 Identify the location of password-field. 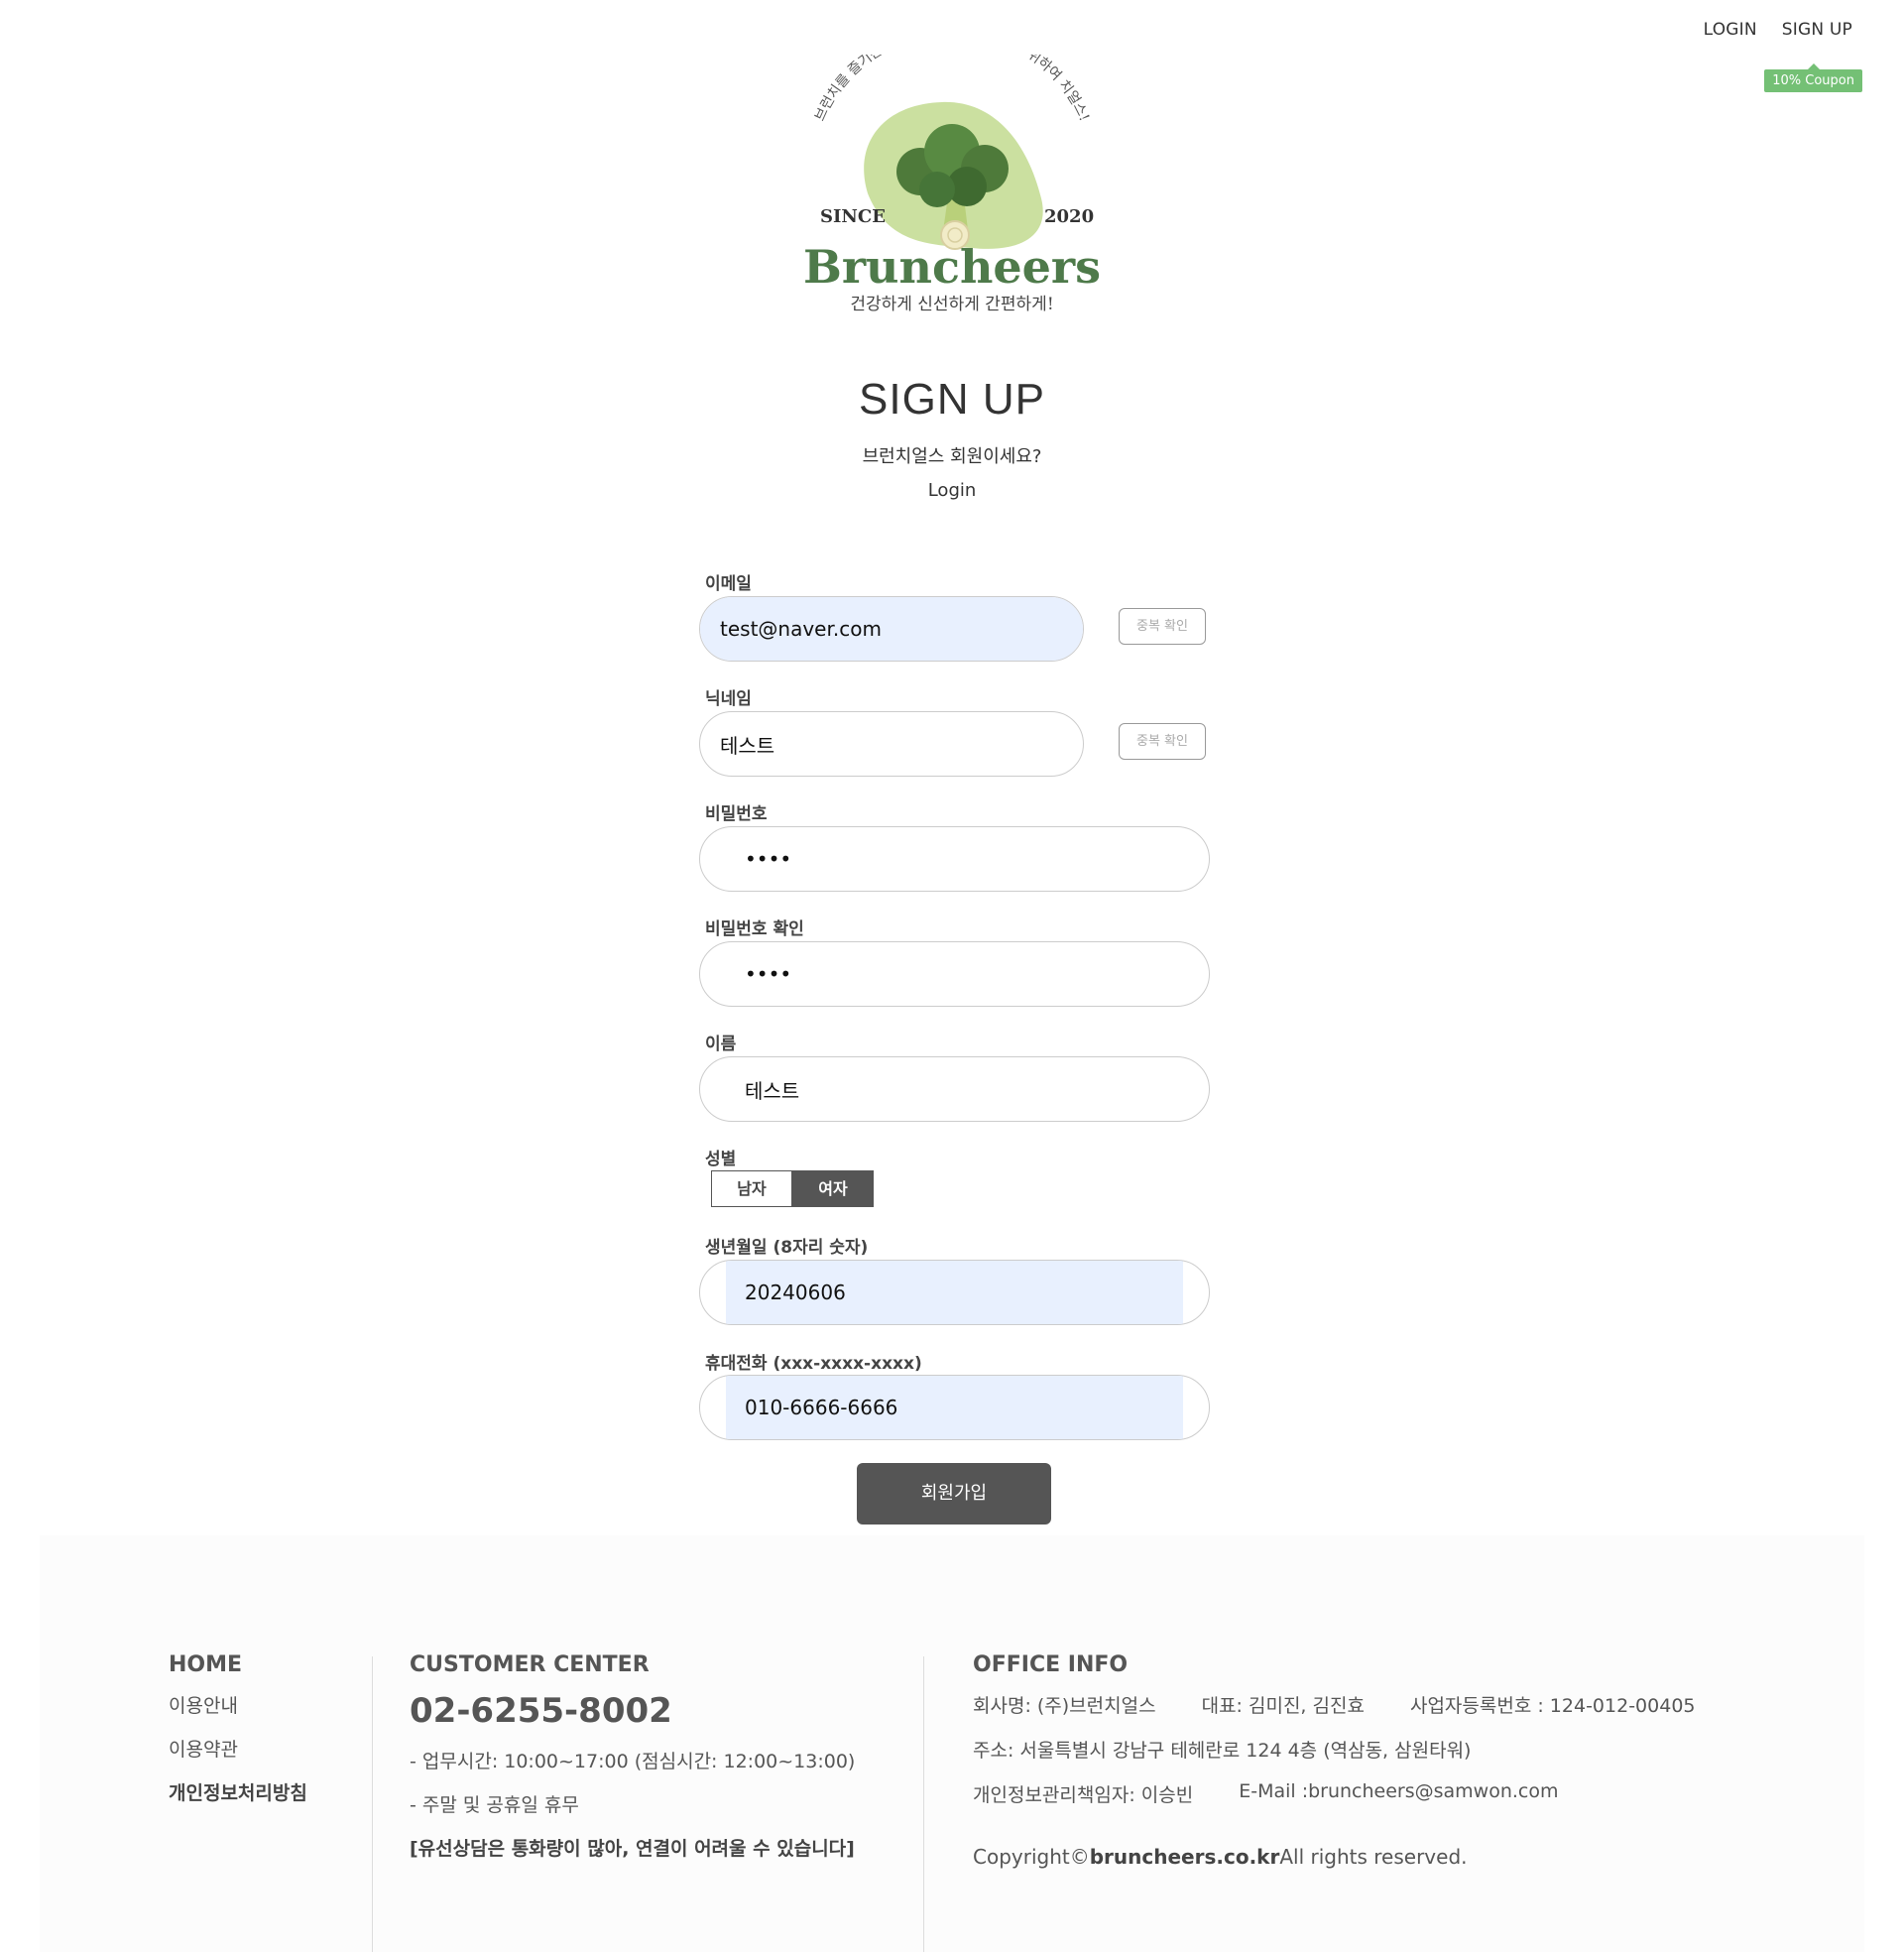
(954, 859).